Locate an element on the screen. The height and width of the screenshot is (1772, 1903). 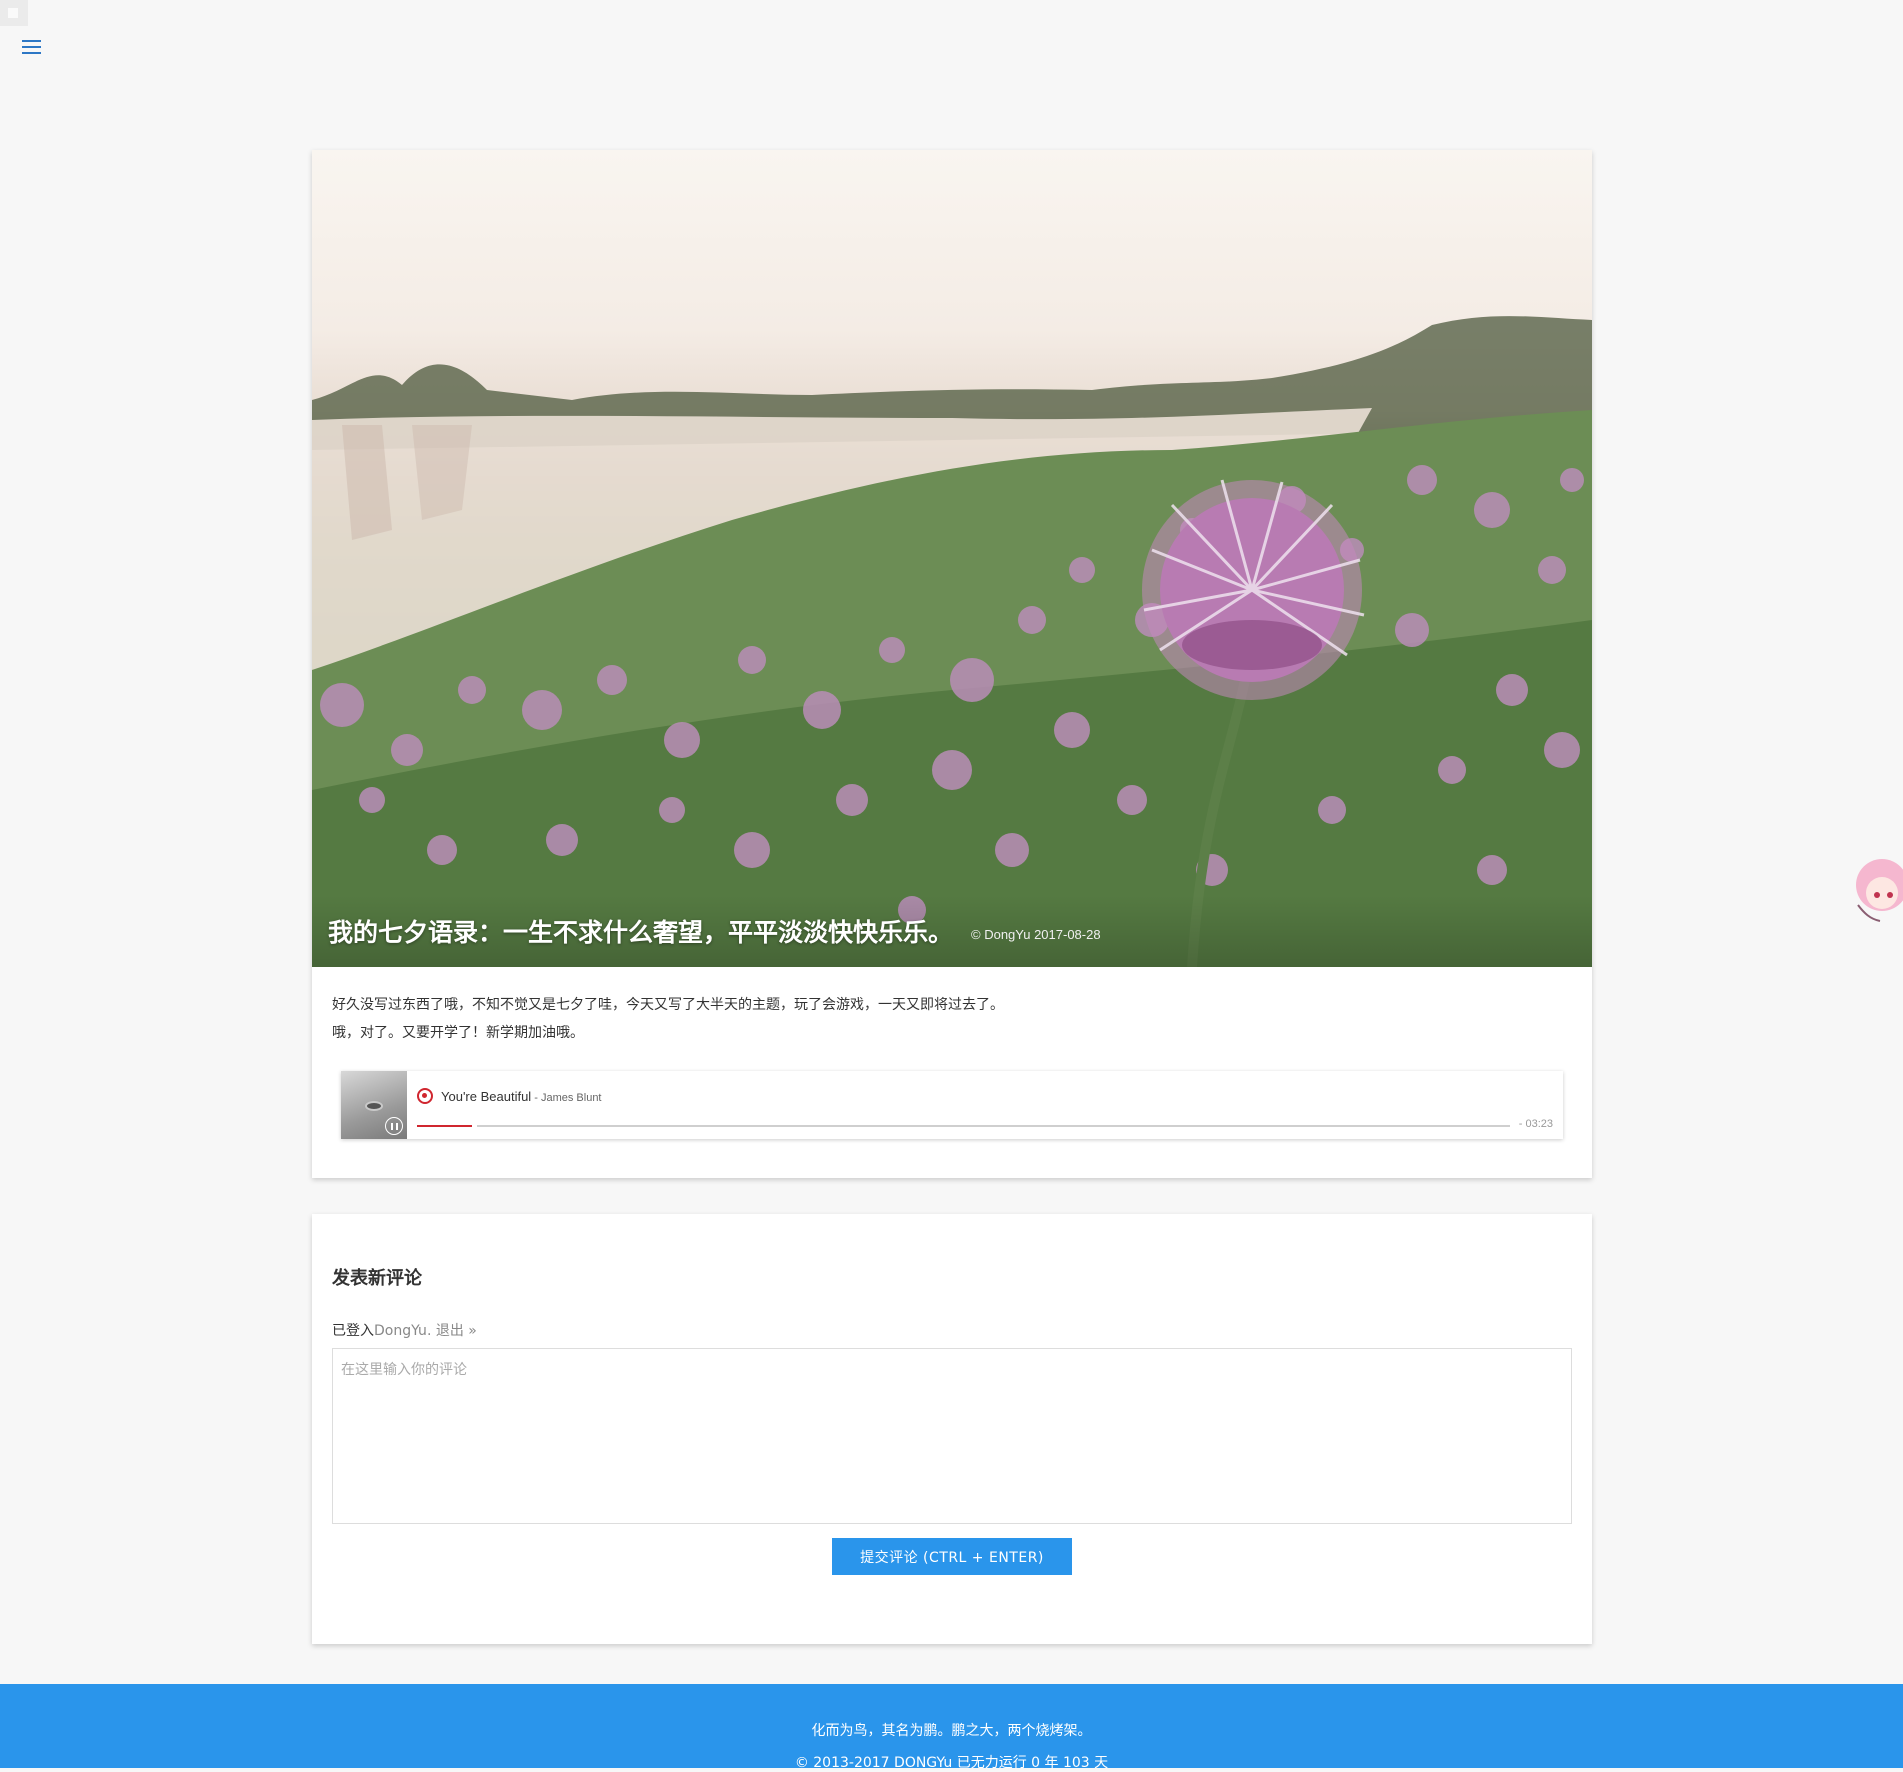
mascot-character is located at coordinates (1871, 890).